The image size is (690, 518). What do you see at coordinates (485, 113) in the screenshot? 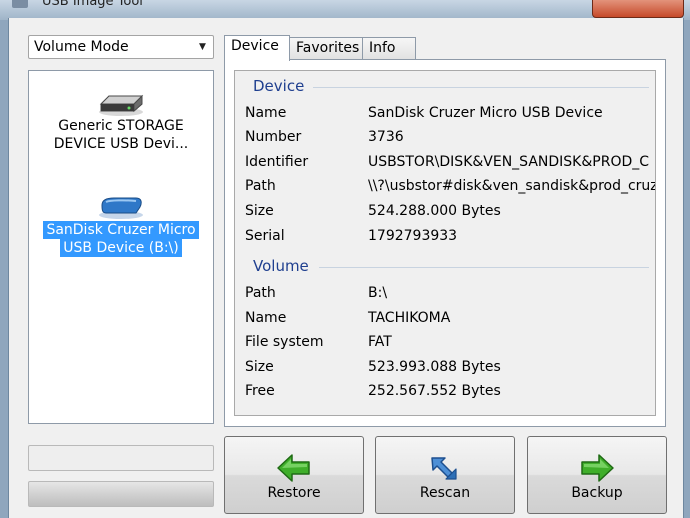
I see `device-name-value: SanDisk Cruzer Micro USB Device` at bounding box center [485, 113].